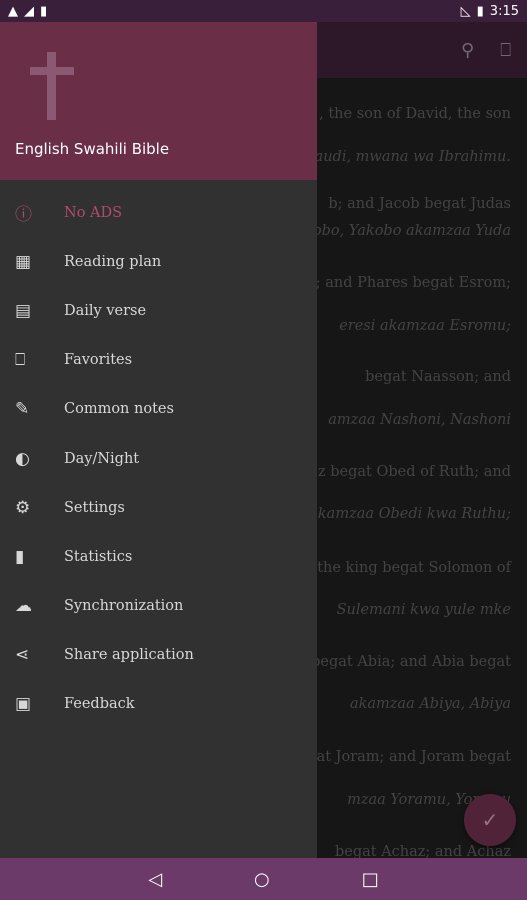 This screenshot has height=900, width=527. What do you see at coordinates (158, 310) in the screenshot?
I see `drawer-item-daily-verse: ▤ Daily verse` at bounding box center [158, 310].